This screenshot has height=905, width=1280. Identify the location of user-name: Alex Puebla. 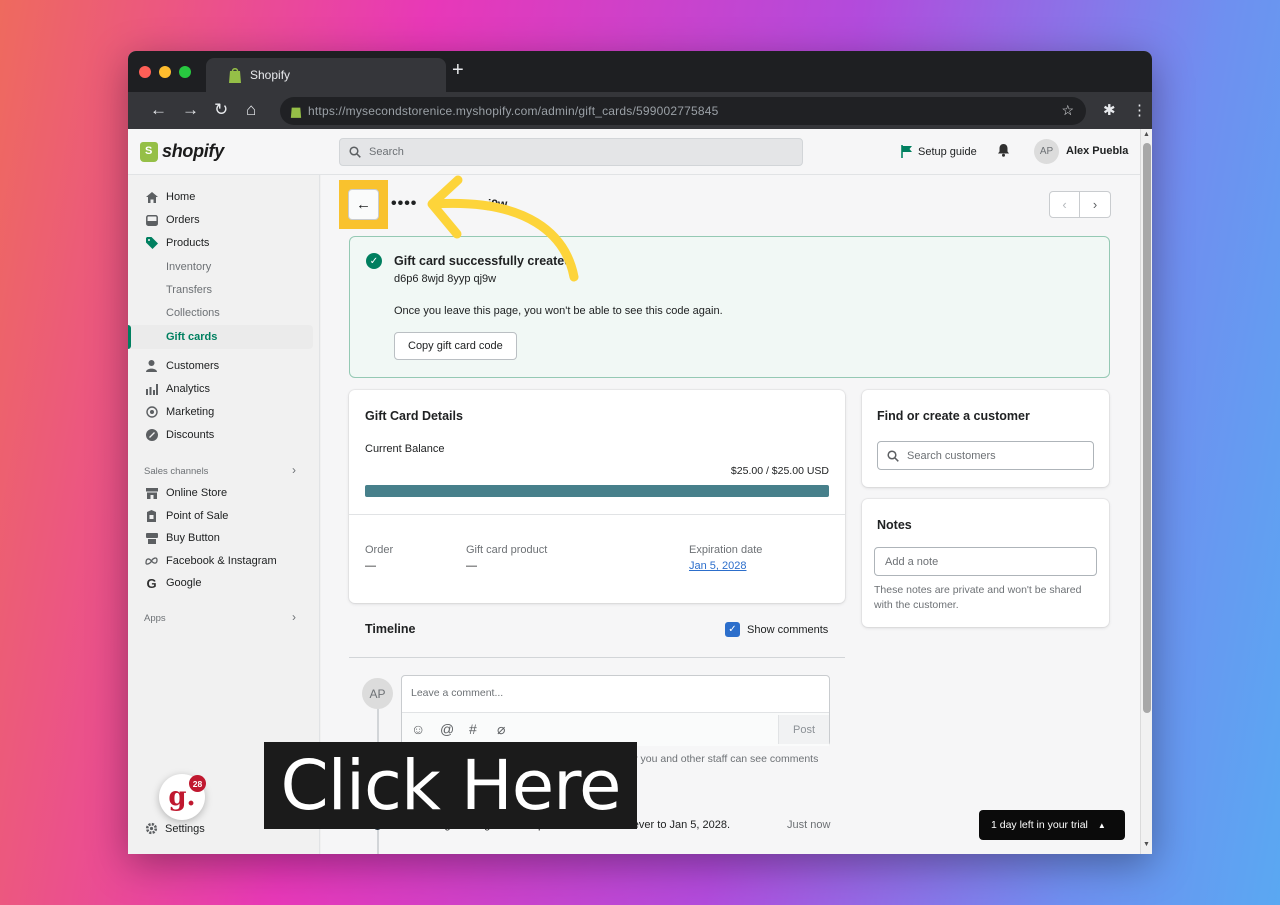
(1097, 151).